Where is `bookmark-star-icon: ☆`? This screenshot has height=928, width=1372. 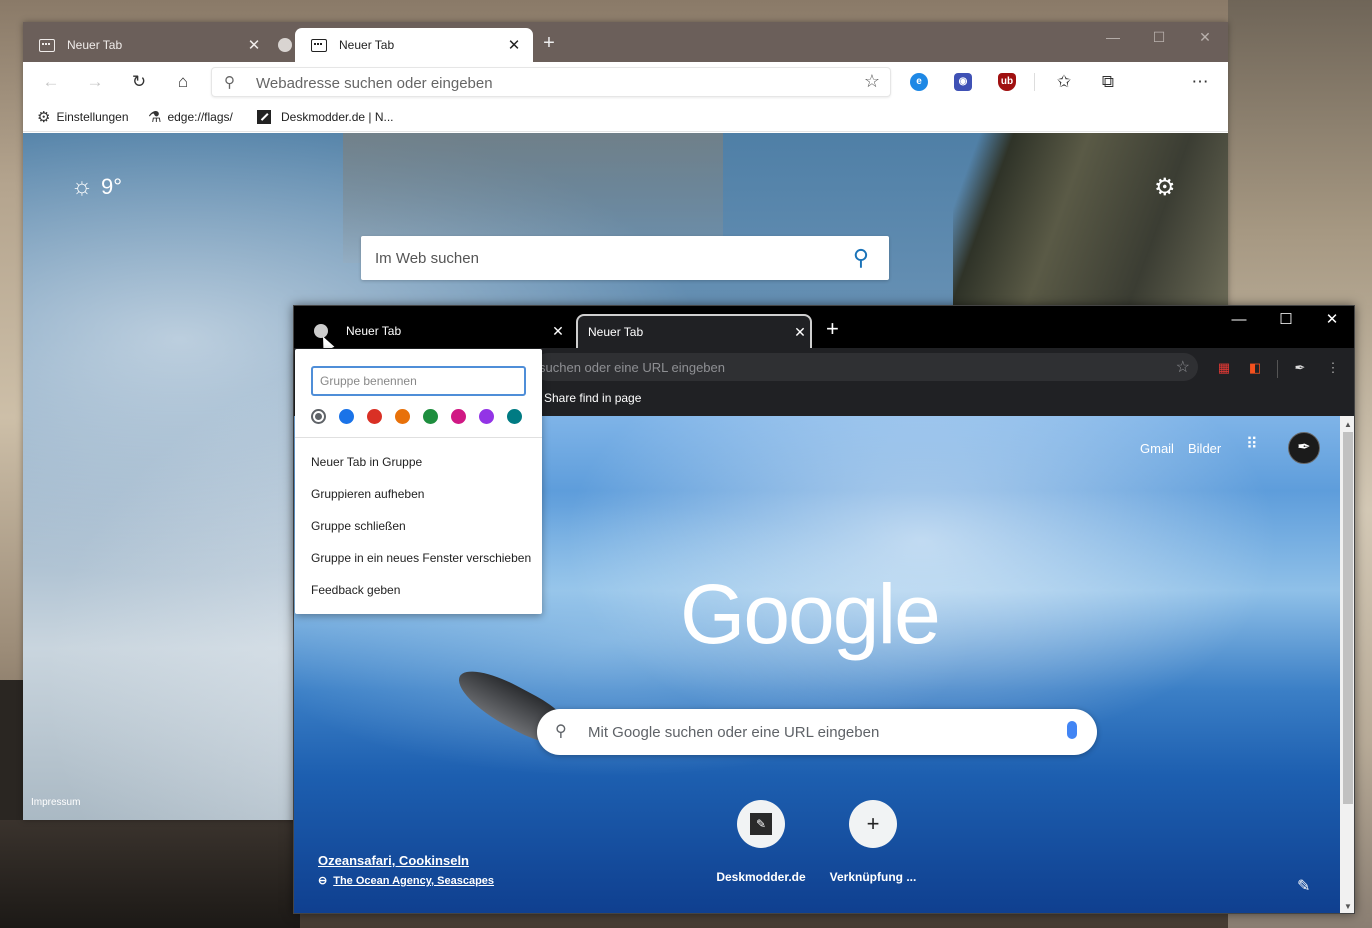
bookmark-star-icon: ☆ is located at coordinates (1183, 367).